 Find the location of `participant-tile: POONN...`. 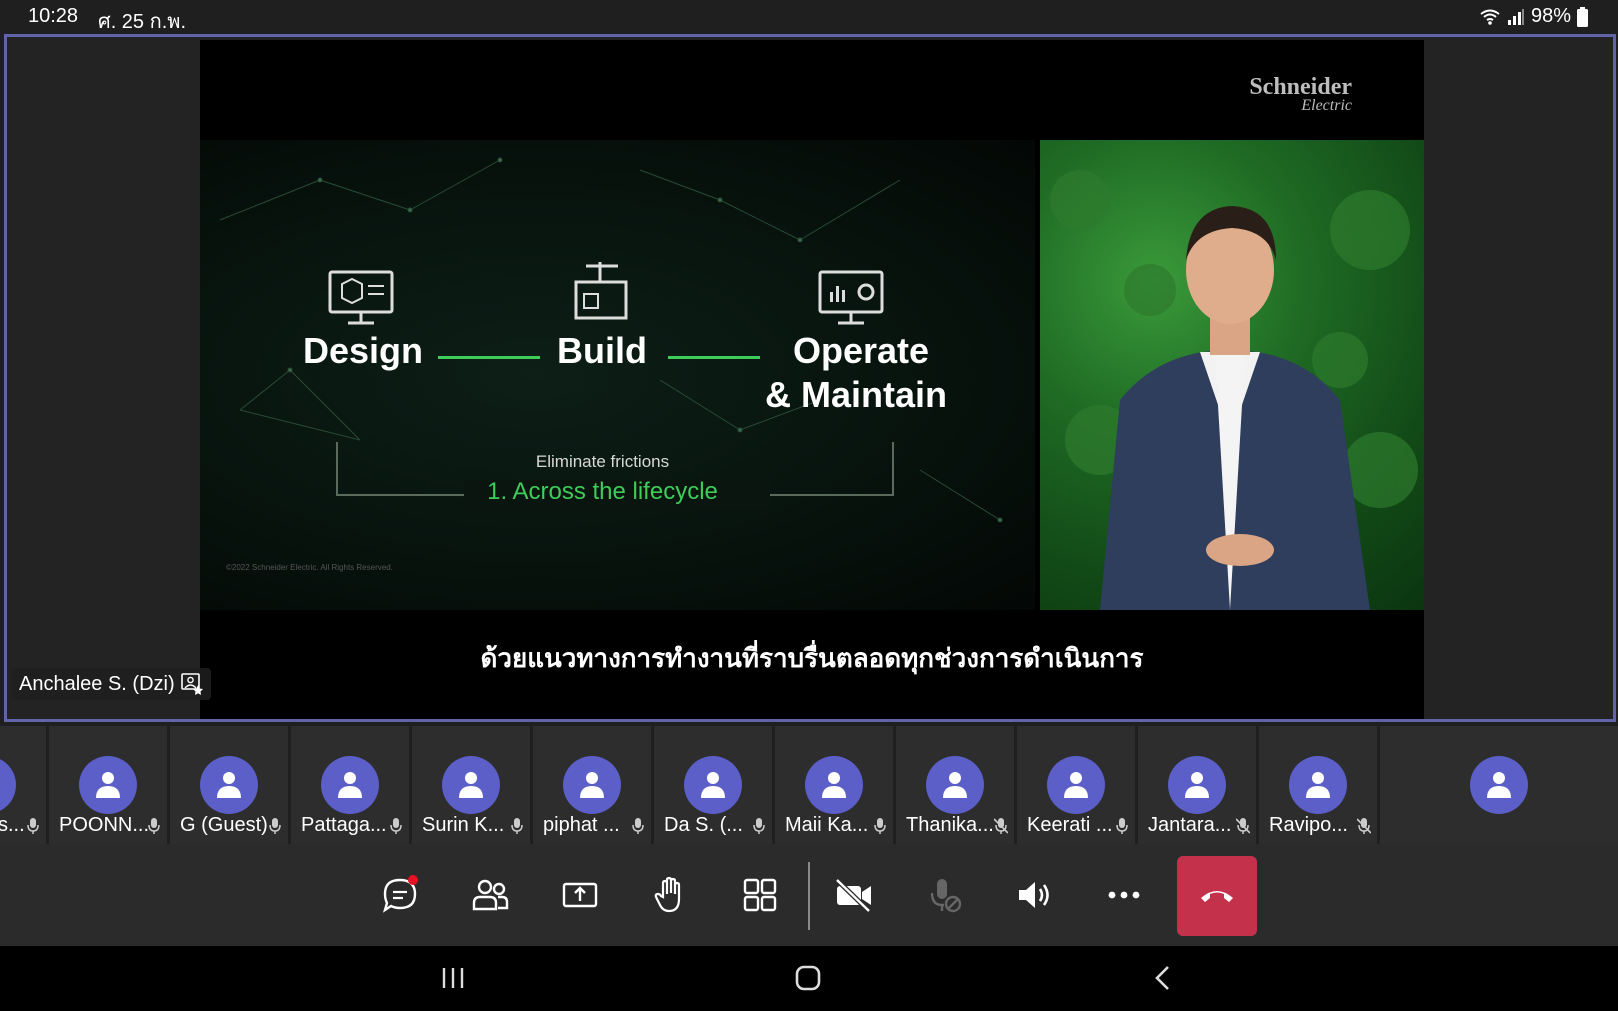

participant-tile: POONN... is located at coordinates (108, 785).